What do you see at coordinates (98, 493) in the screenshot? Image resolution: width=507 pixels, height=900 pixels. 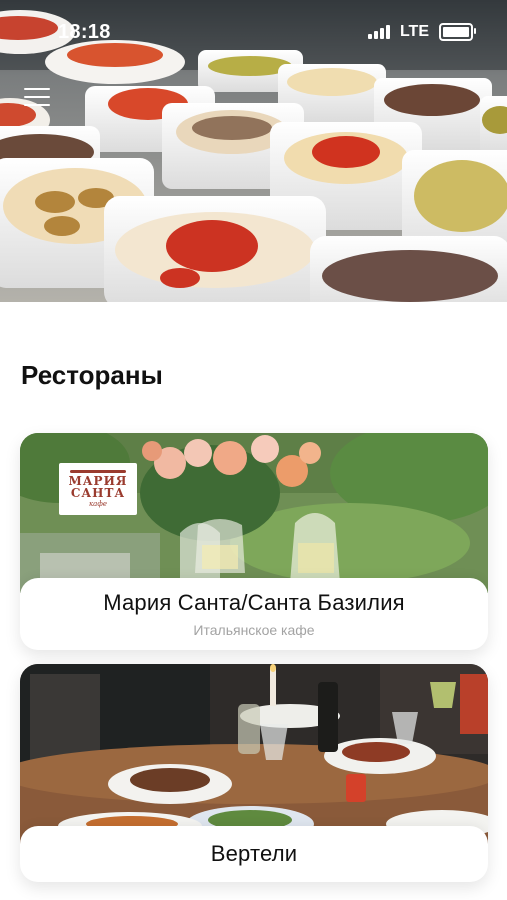 I see `logo-line-2: САНТА` at bounding box center [98, 493].